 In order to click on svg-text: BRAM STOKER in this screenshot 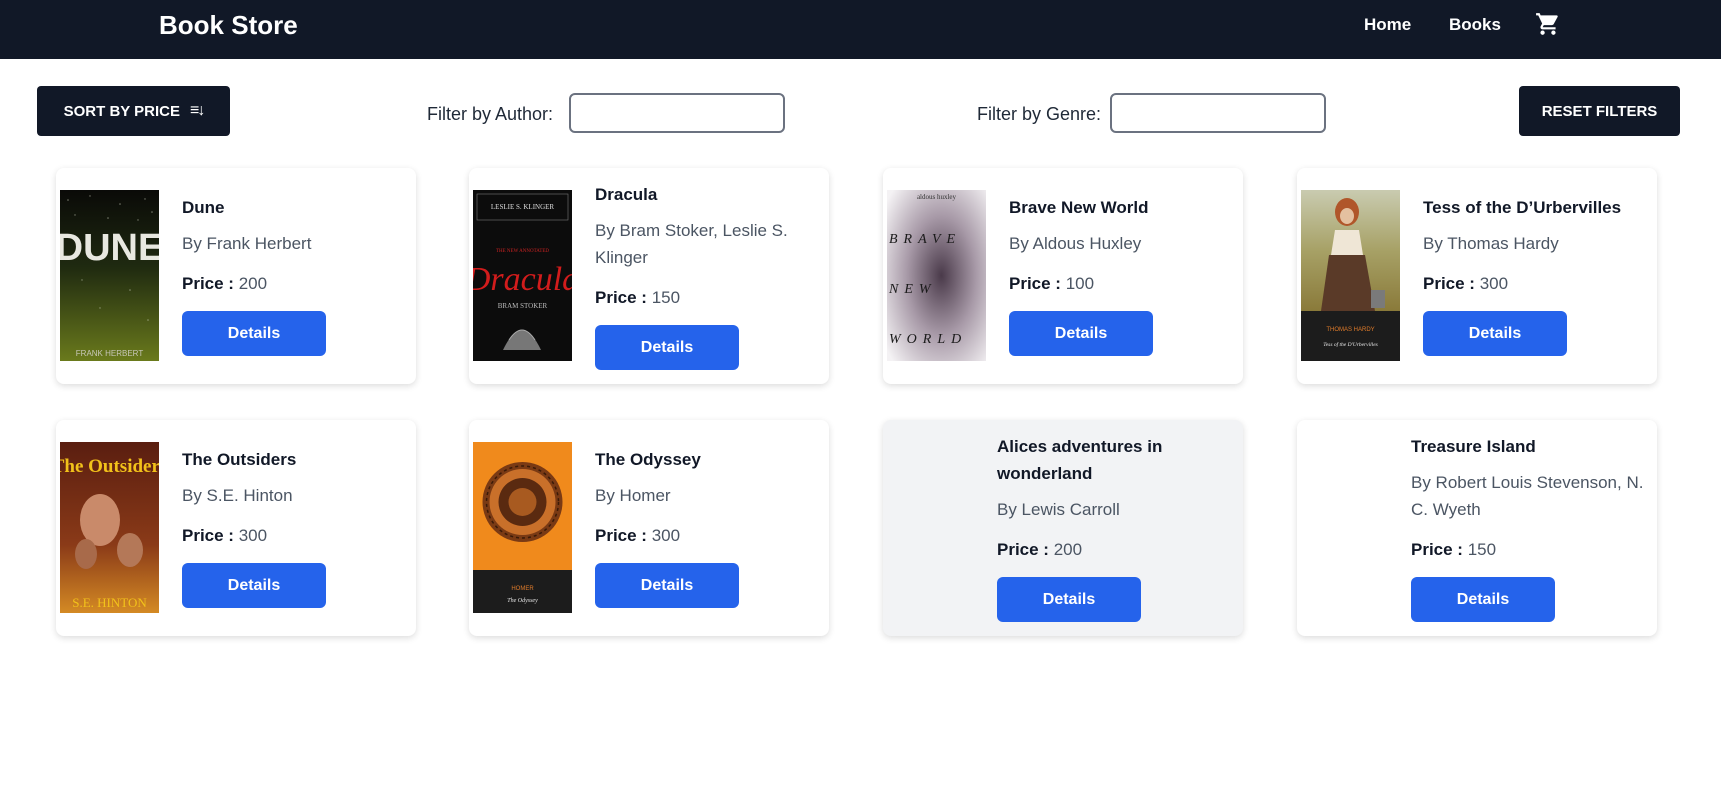, I will do `click(523, 306)`.